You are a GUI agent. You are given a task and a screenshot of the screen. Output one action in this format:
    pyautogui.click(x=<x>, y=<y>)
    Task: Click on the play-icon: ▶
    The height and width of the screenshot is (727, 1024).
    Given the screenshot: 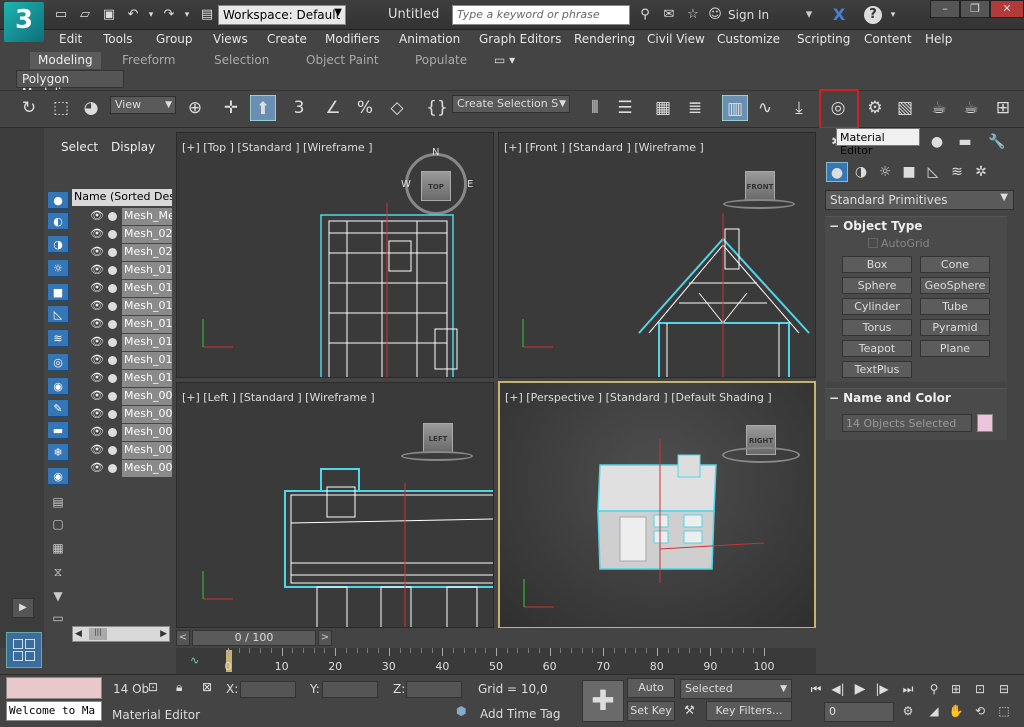 What is the action you would take?
    pyautogui.click(x=860, y=689)
    